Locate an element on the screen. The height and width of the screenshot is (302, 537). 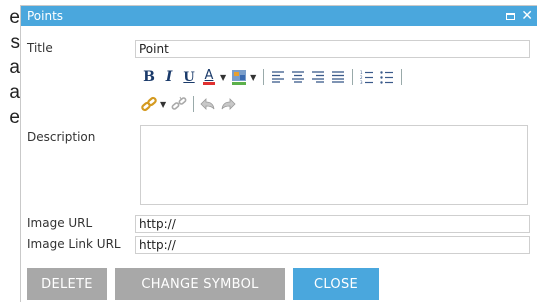
redo-icon is located at coordinates (228, 104).